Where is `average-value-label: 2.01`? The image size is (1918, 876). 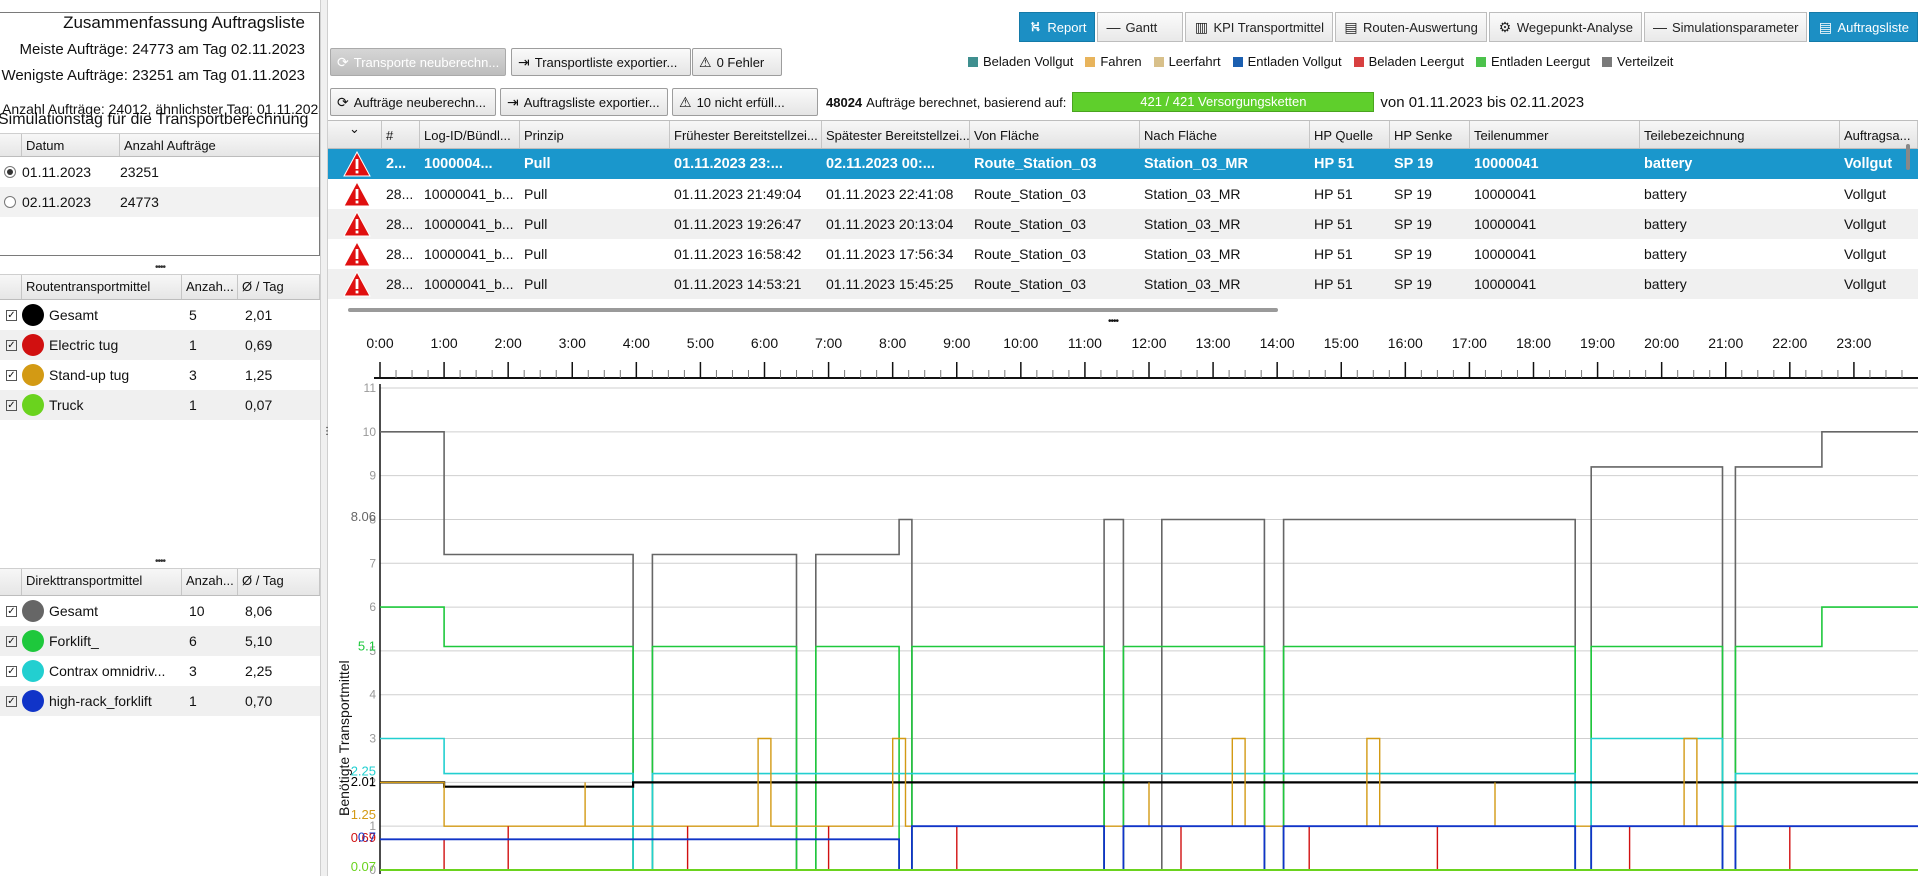 average-value-label: 2.01 is located at coordinates (363, 781).